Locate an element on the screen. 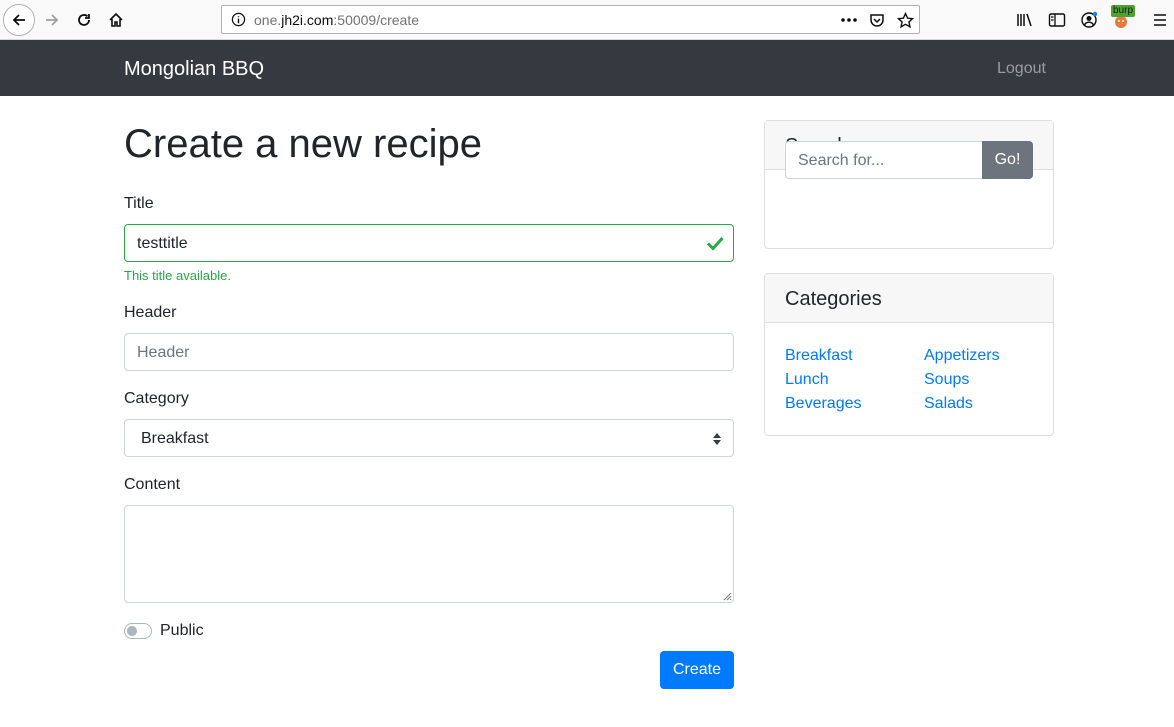  content-label: Content is located at coordinates (152, 484).